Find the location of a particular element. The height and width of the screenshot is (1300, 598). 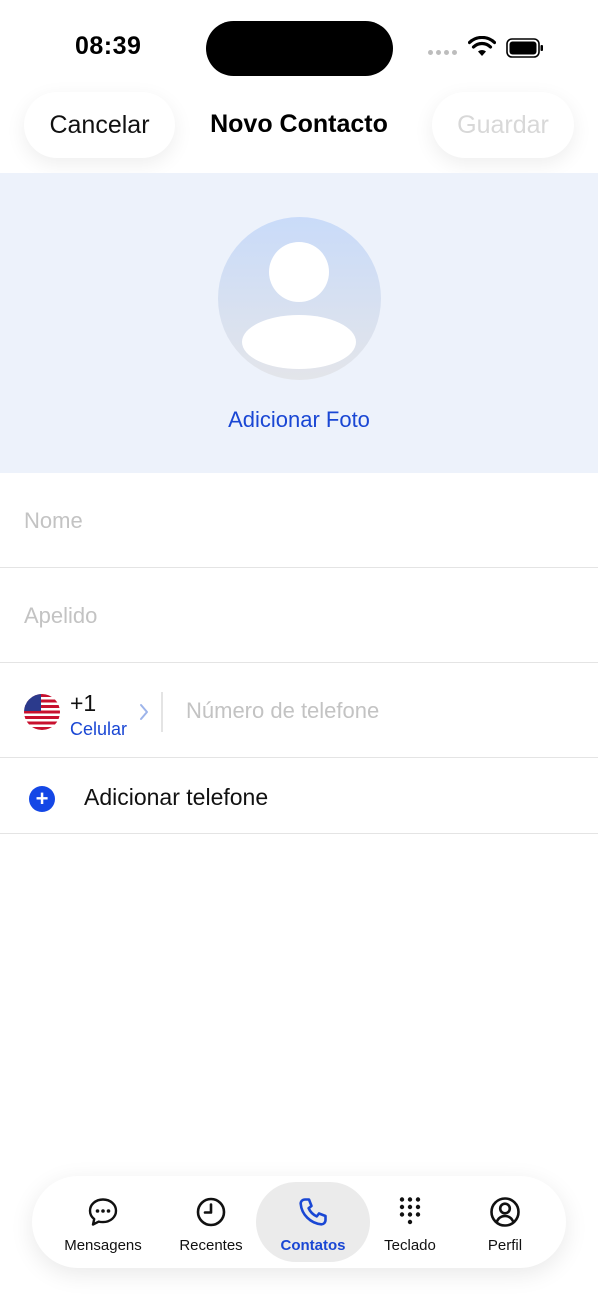

dynamic-island is located at coordinates (299, 48).